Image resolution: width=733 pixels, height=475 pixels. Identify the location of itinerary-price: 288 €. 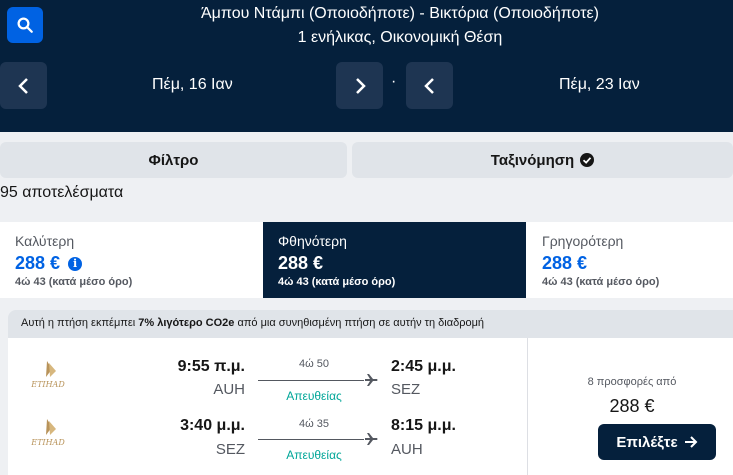
(632, 406).